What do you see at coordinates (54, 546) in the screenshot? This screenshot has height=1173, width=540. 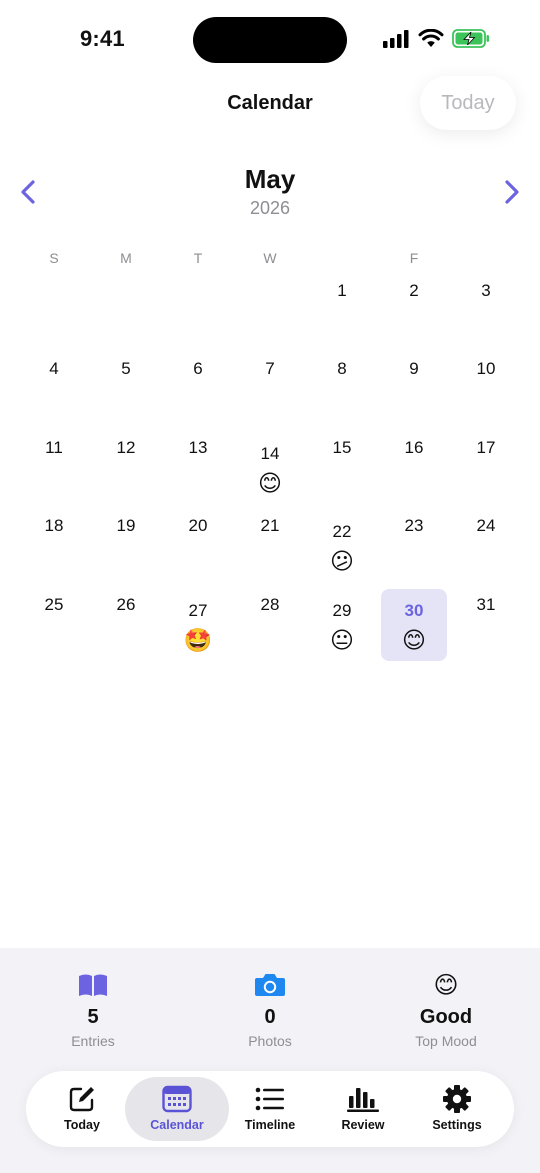 I see `day-cell: 18` at bounding box center [54, 546].